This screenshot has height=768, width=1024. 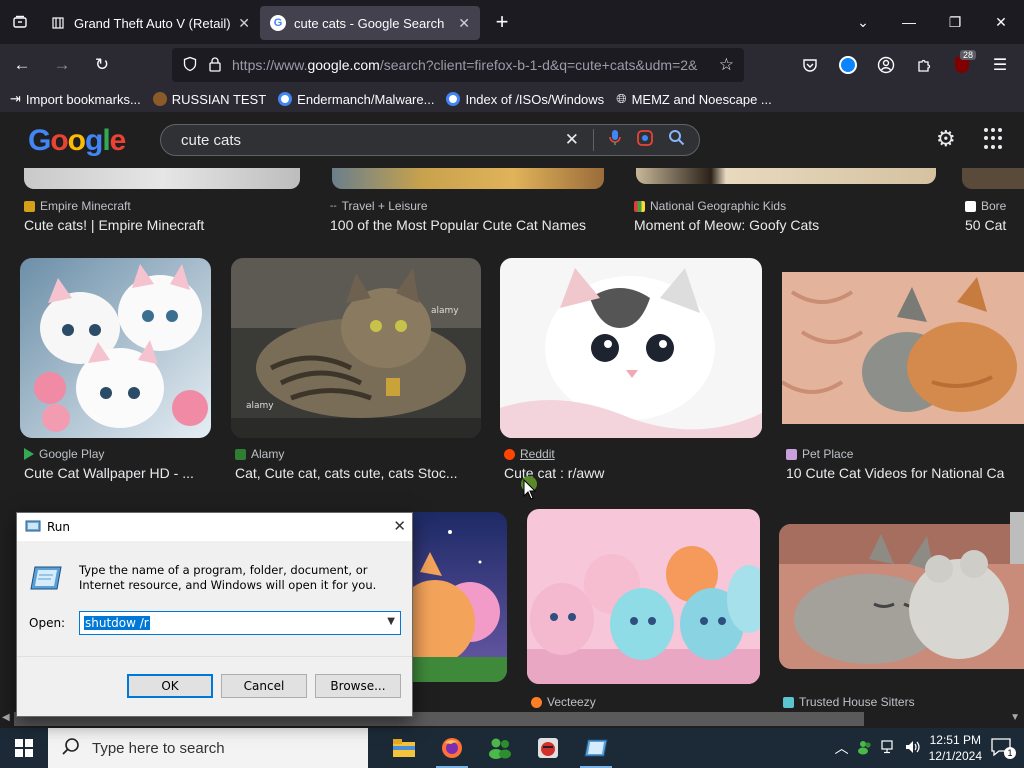 I want to click on run-taskbar-button, so click(x=596, y=748).